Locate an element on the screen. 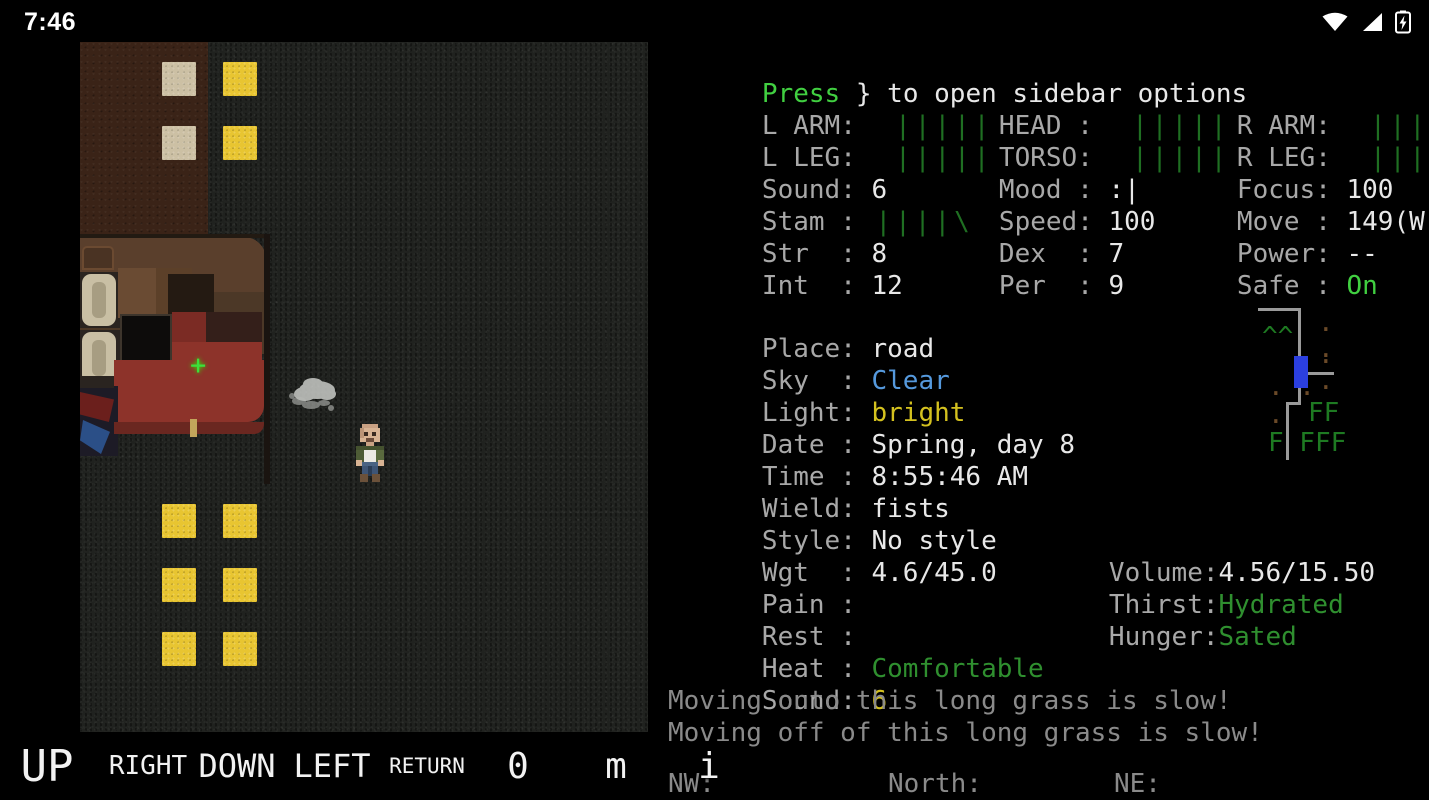  key-return-button: RETURN is located at coordinates (427, 766).